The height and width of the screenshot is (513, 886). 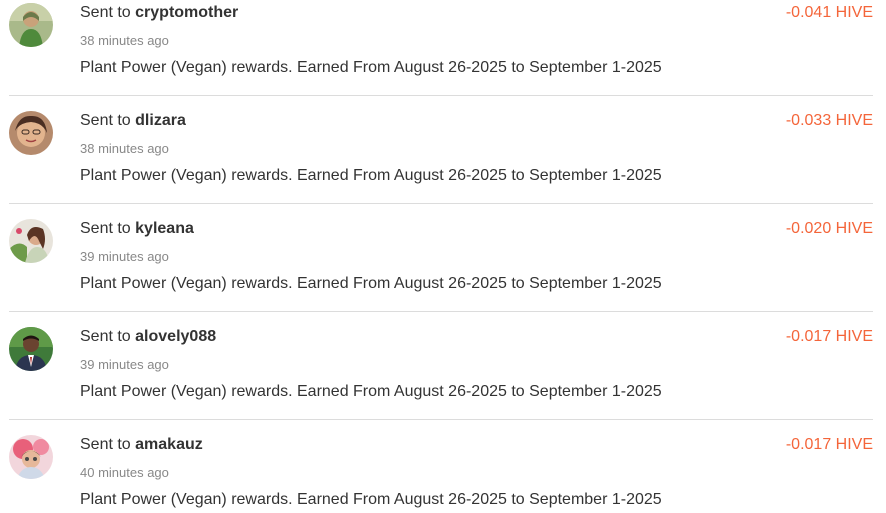 What do you see at coordinates (169, 444) in the screenshot?
I see `recipient-username-link: amakauz` at bounding box center [169, 444].